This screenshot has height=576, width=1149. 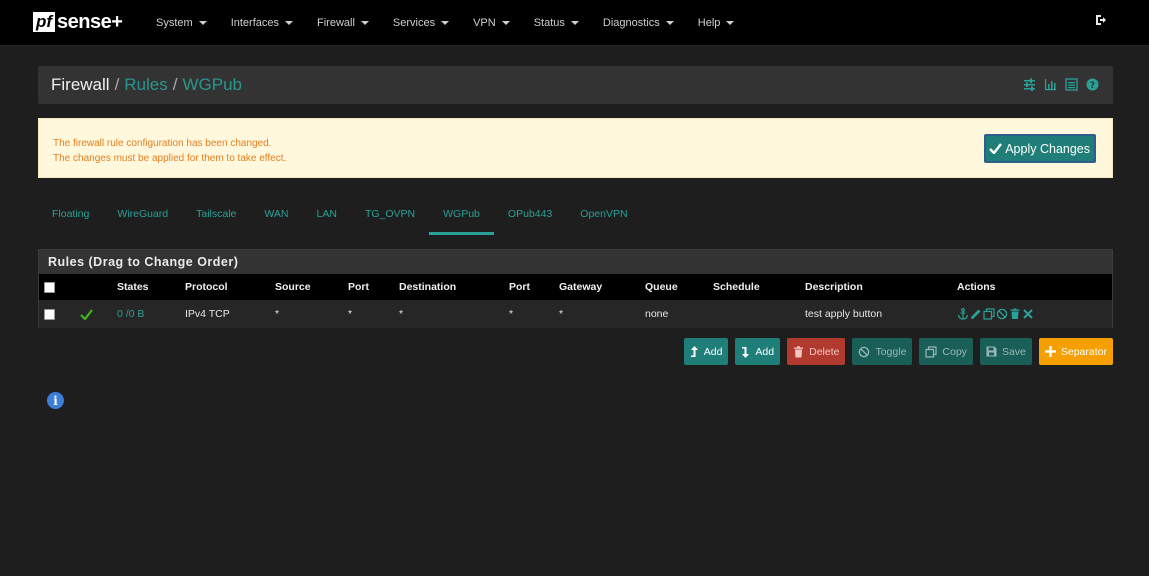 I want to click on tab-wgpub: WGPub, so click(x=461, y=215).